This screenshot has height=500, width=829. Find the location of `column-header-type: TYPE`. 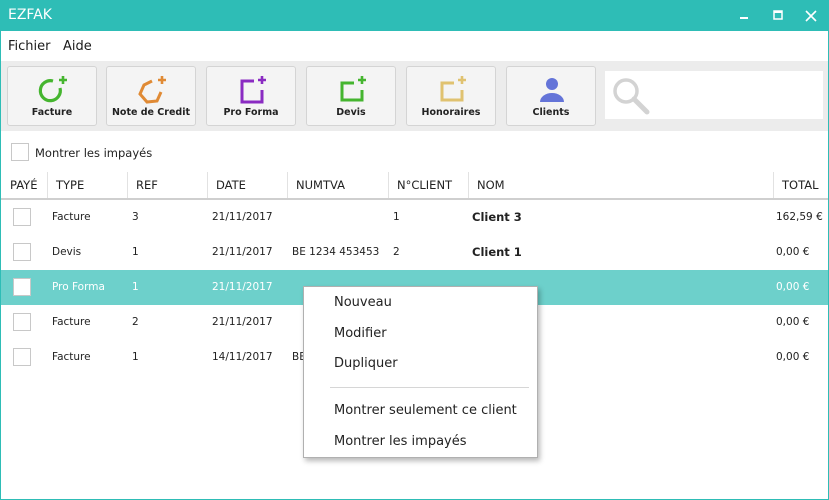

column-header-type: TYPE is located at coordinates (87, 185).